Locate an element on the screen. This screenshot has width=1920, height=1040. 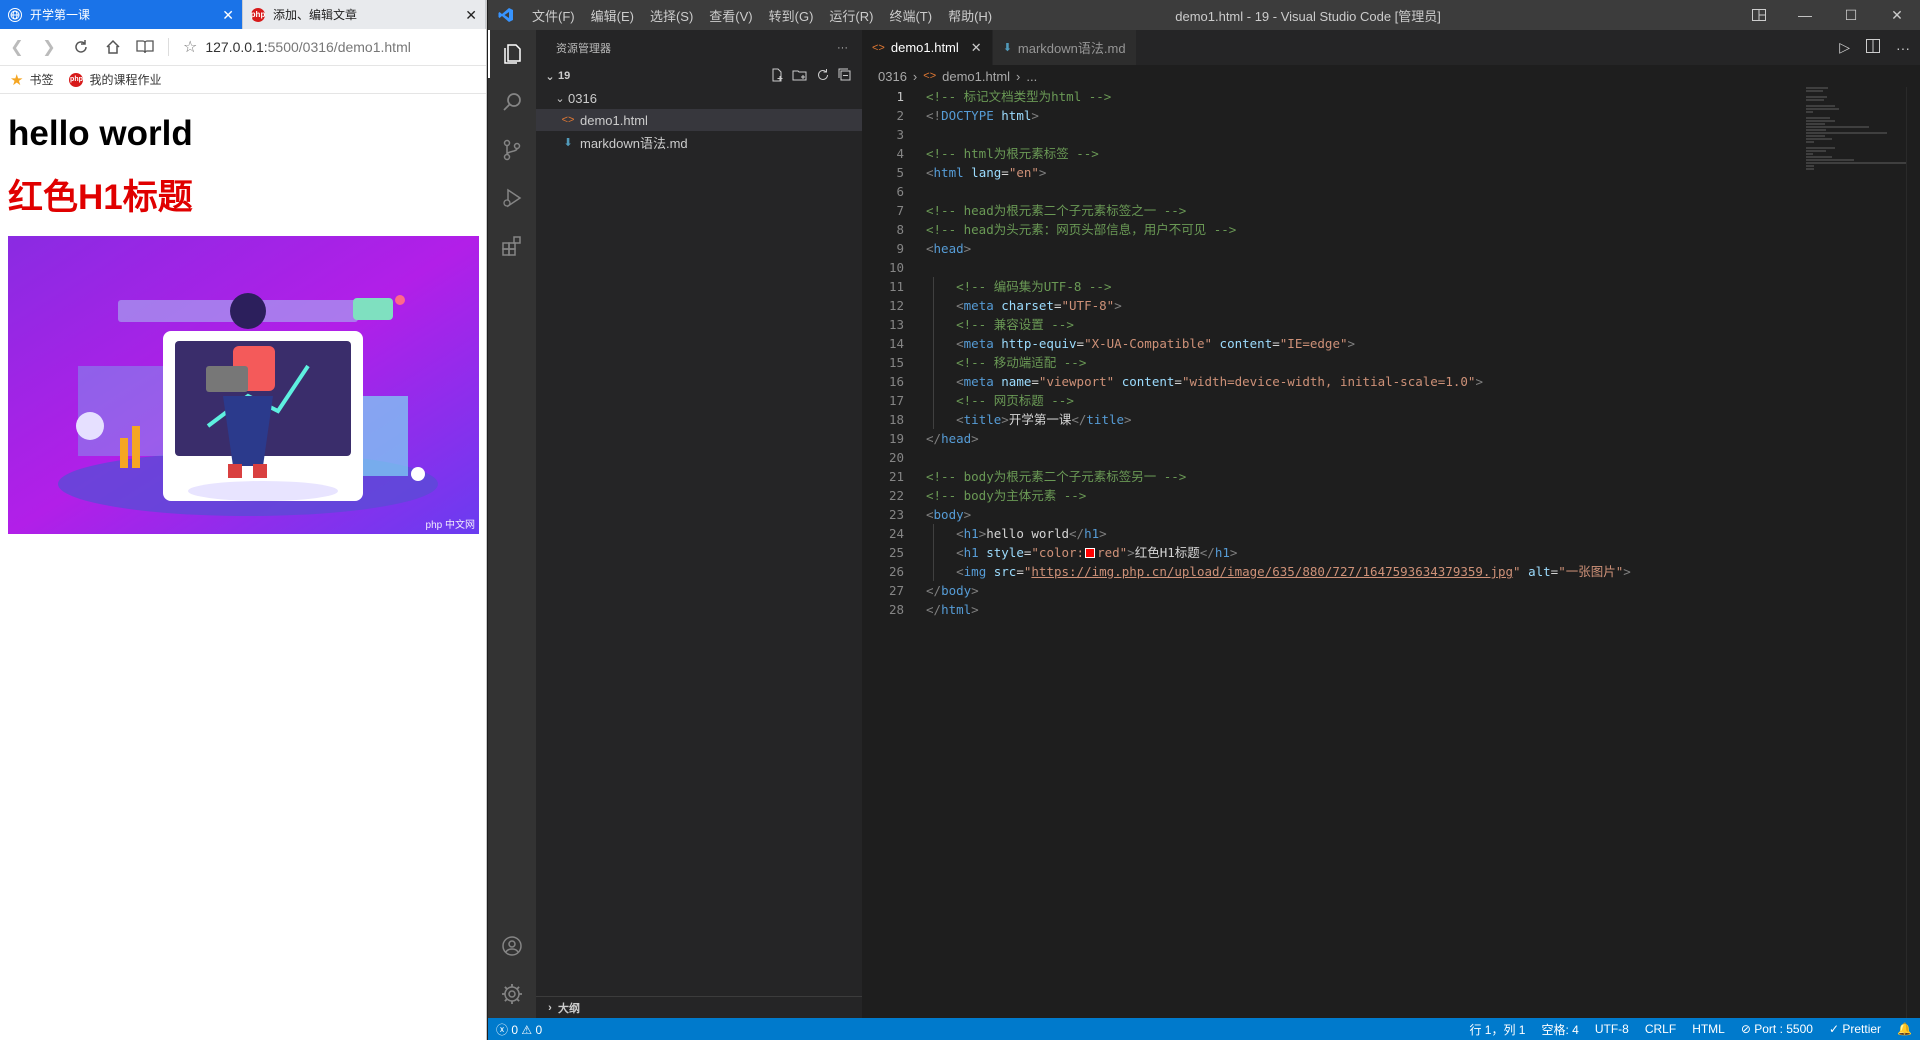
menu-file: 文件(F) is located at coordinates (553, 15).